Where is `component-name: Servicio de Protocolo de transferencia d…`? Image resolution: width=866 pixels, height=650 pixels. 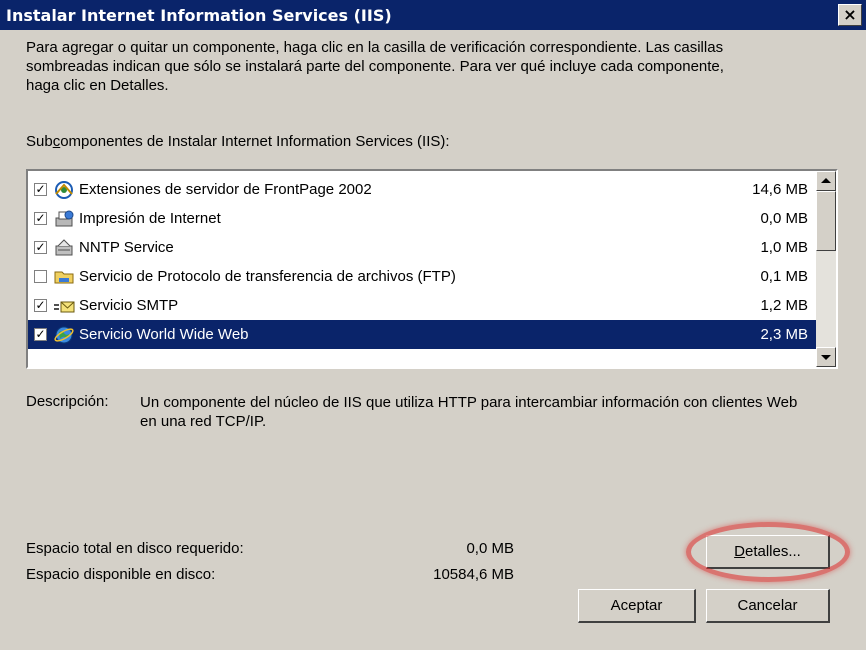
component-name: Servicio de Protocolo de transferencia d… is located at coordinates (267, 276).